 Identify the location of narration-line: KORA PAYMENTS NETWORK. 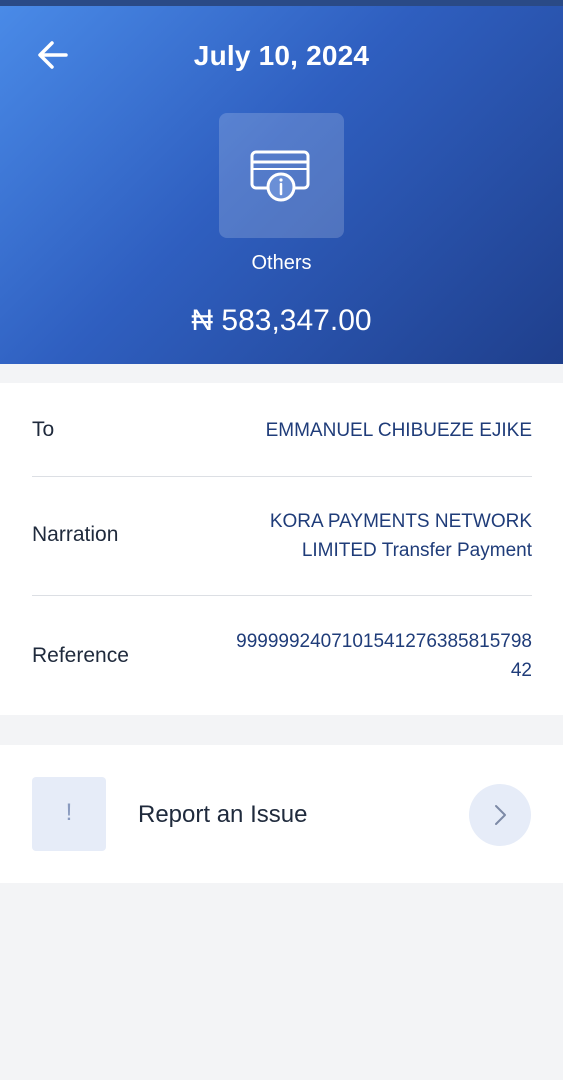
(400, 521).